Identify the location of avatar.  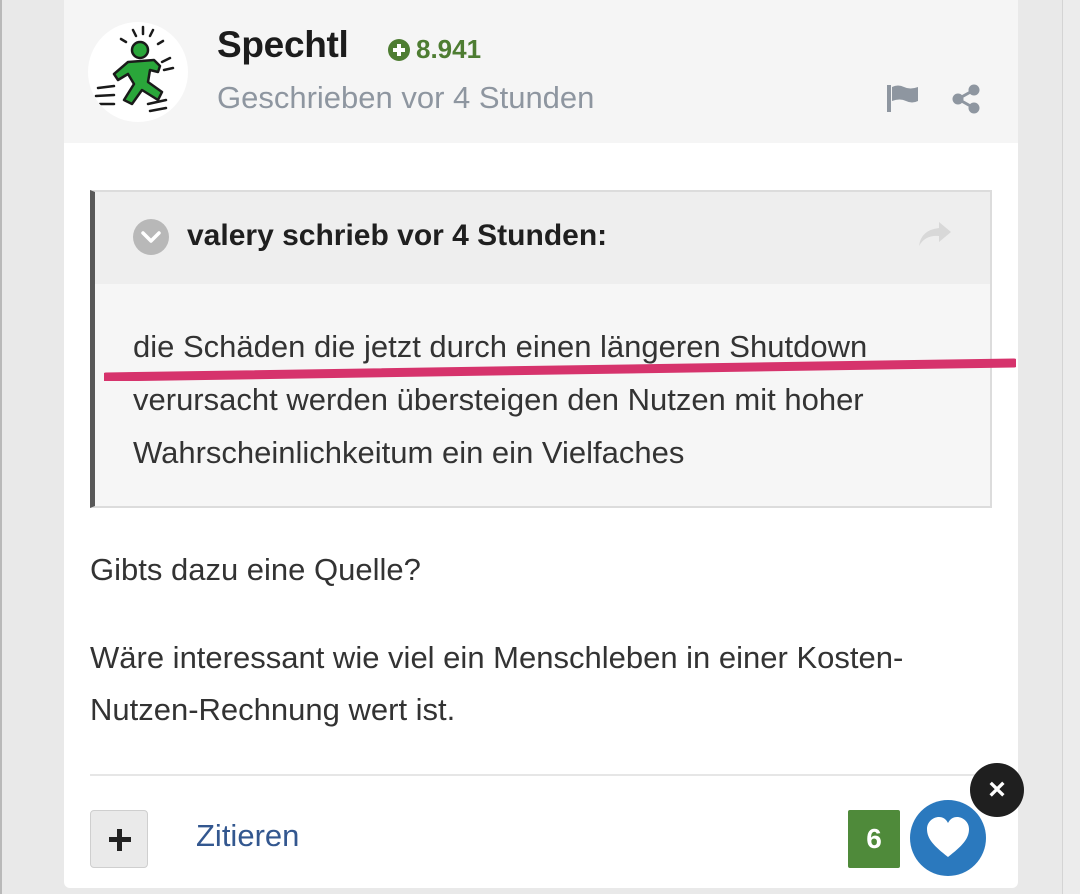
(138, 72).